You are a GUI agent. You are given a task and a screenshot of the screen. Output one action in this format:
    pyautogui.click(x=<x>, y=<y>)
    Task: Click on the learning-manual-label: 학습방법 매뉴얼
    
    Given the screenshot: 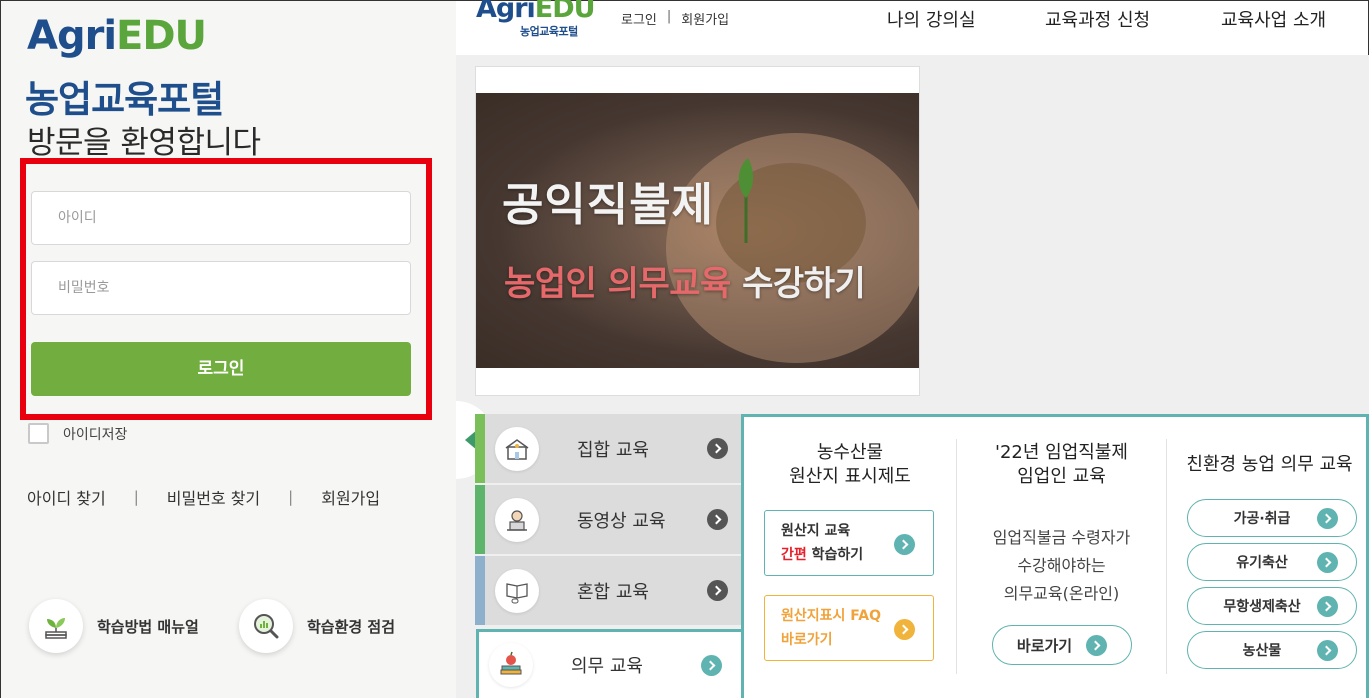 What is the action you would take?
    pyautogui.click(x=148, y=626)
    